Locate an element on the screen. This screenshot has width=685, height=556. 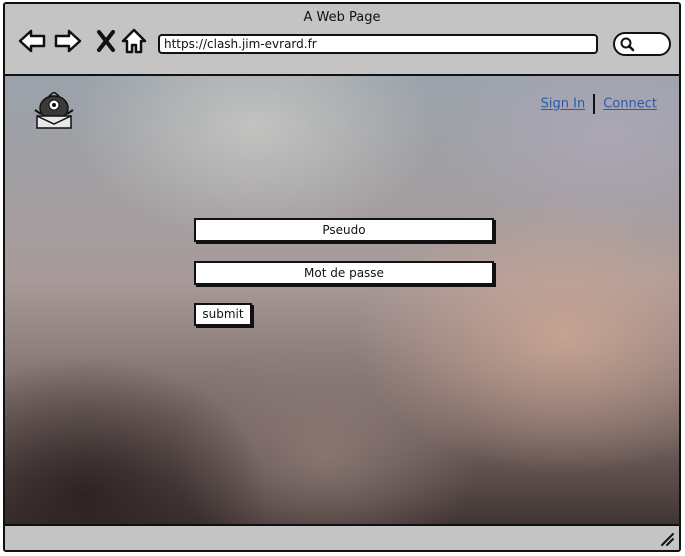
forward-arrow-icon is located at coordinates (68, 41).